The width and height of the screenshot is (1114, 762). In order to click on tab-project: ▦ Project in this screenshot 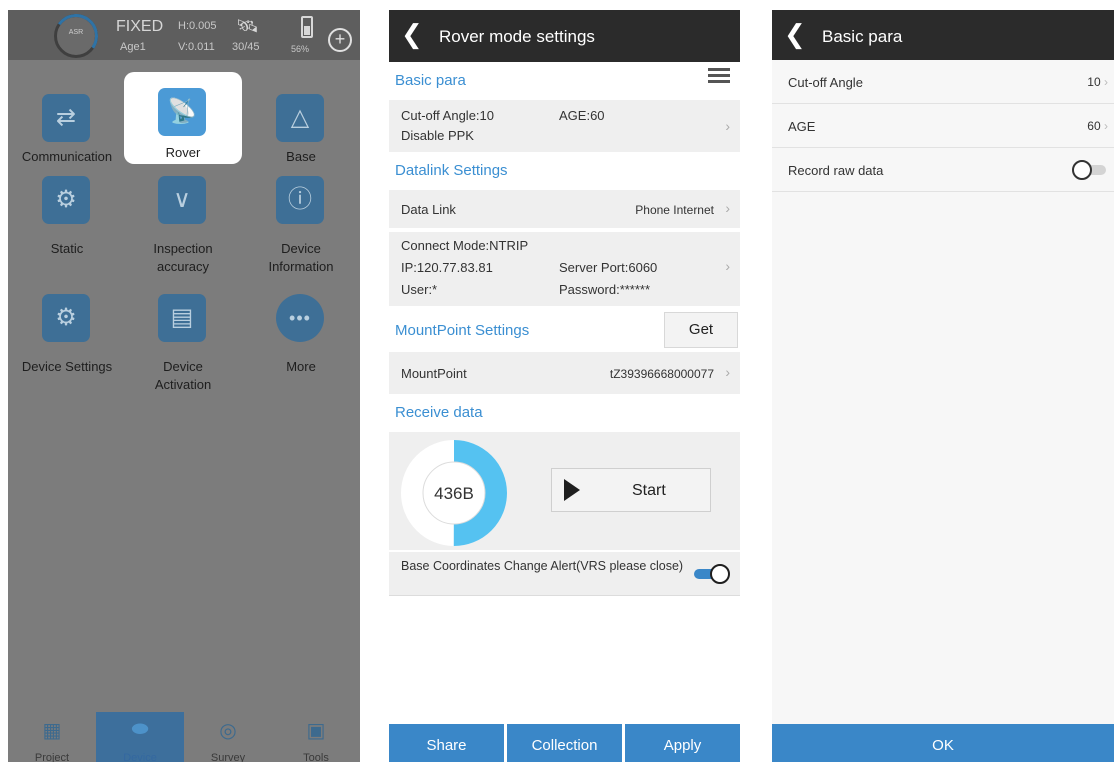, I will do `click(52, 737)`.